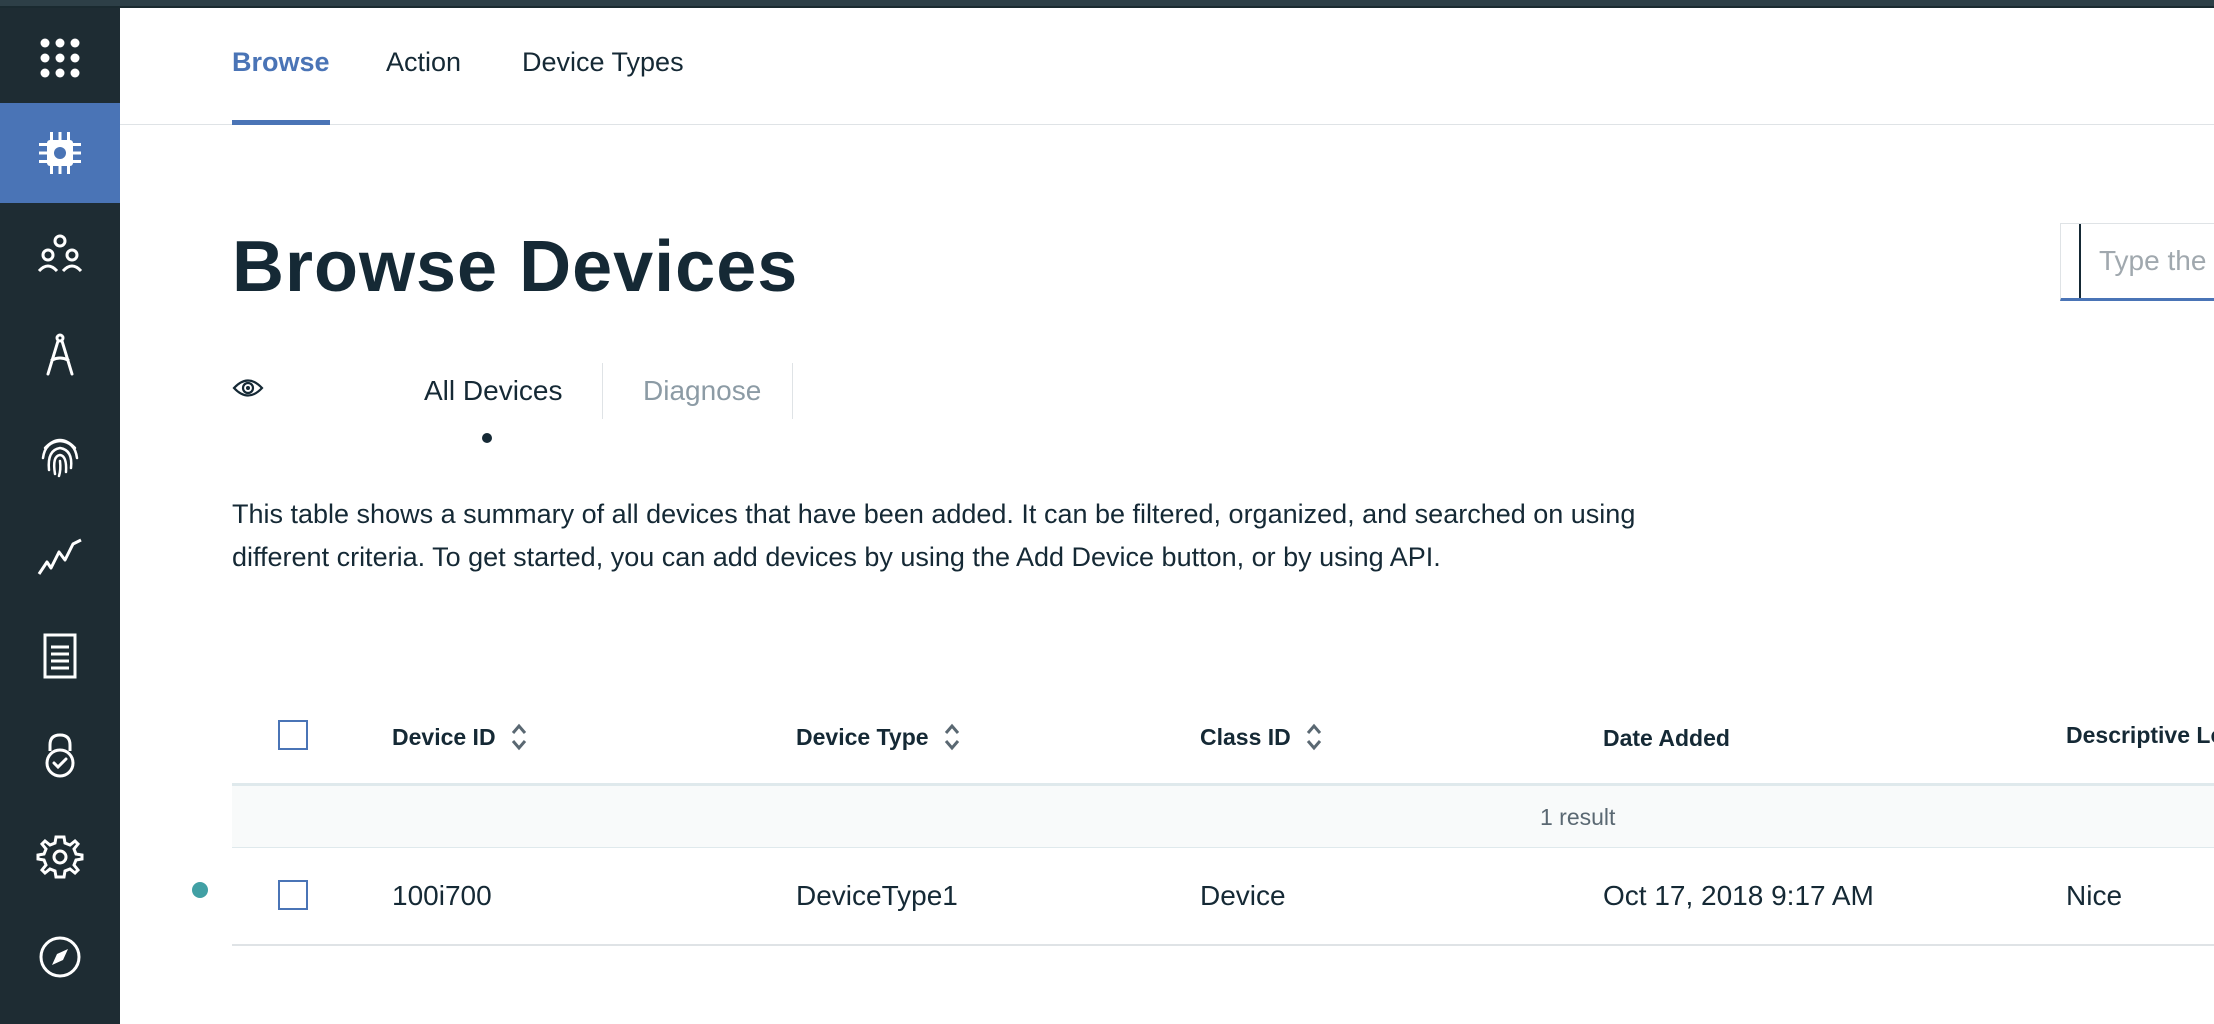 The height and width of the screenshot is (1024, 2214). Describe the element at coordinates (281, 122) in the screenshot. I see `active-tab-indicator` at that location.